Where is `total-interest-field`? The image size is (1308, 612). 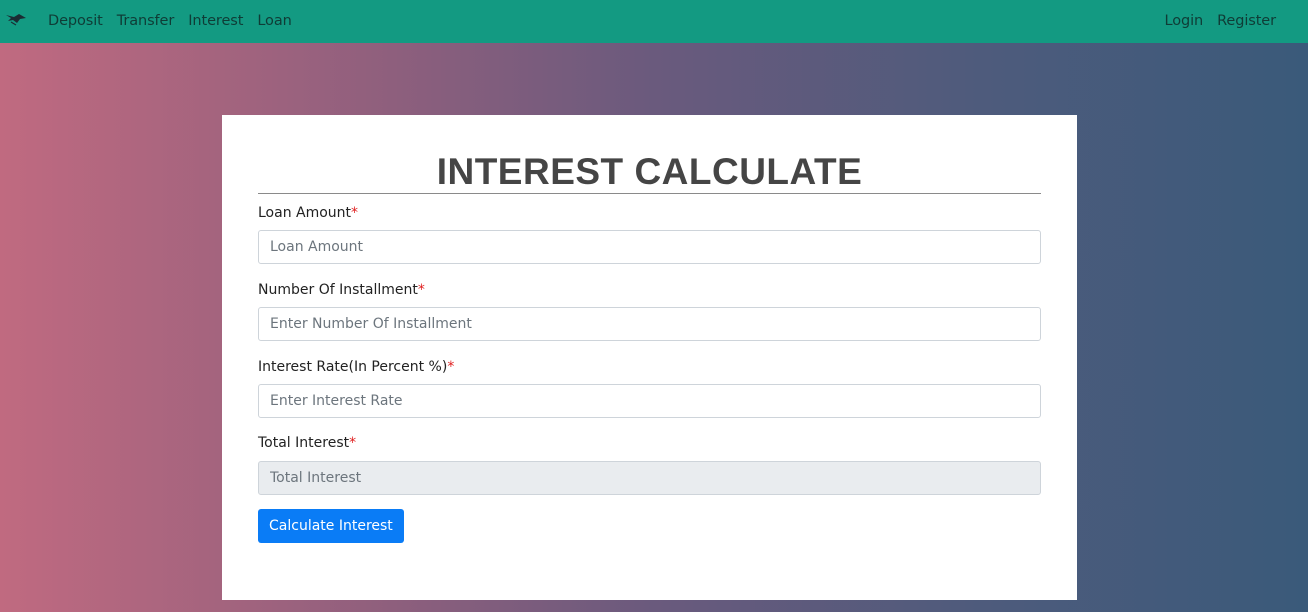 total-interest-field is located at coordinates (649, 478).